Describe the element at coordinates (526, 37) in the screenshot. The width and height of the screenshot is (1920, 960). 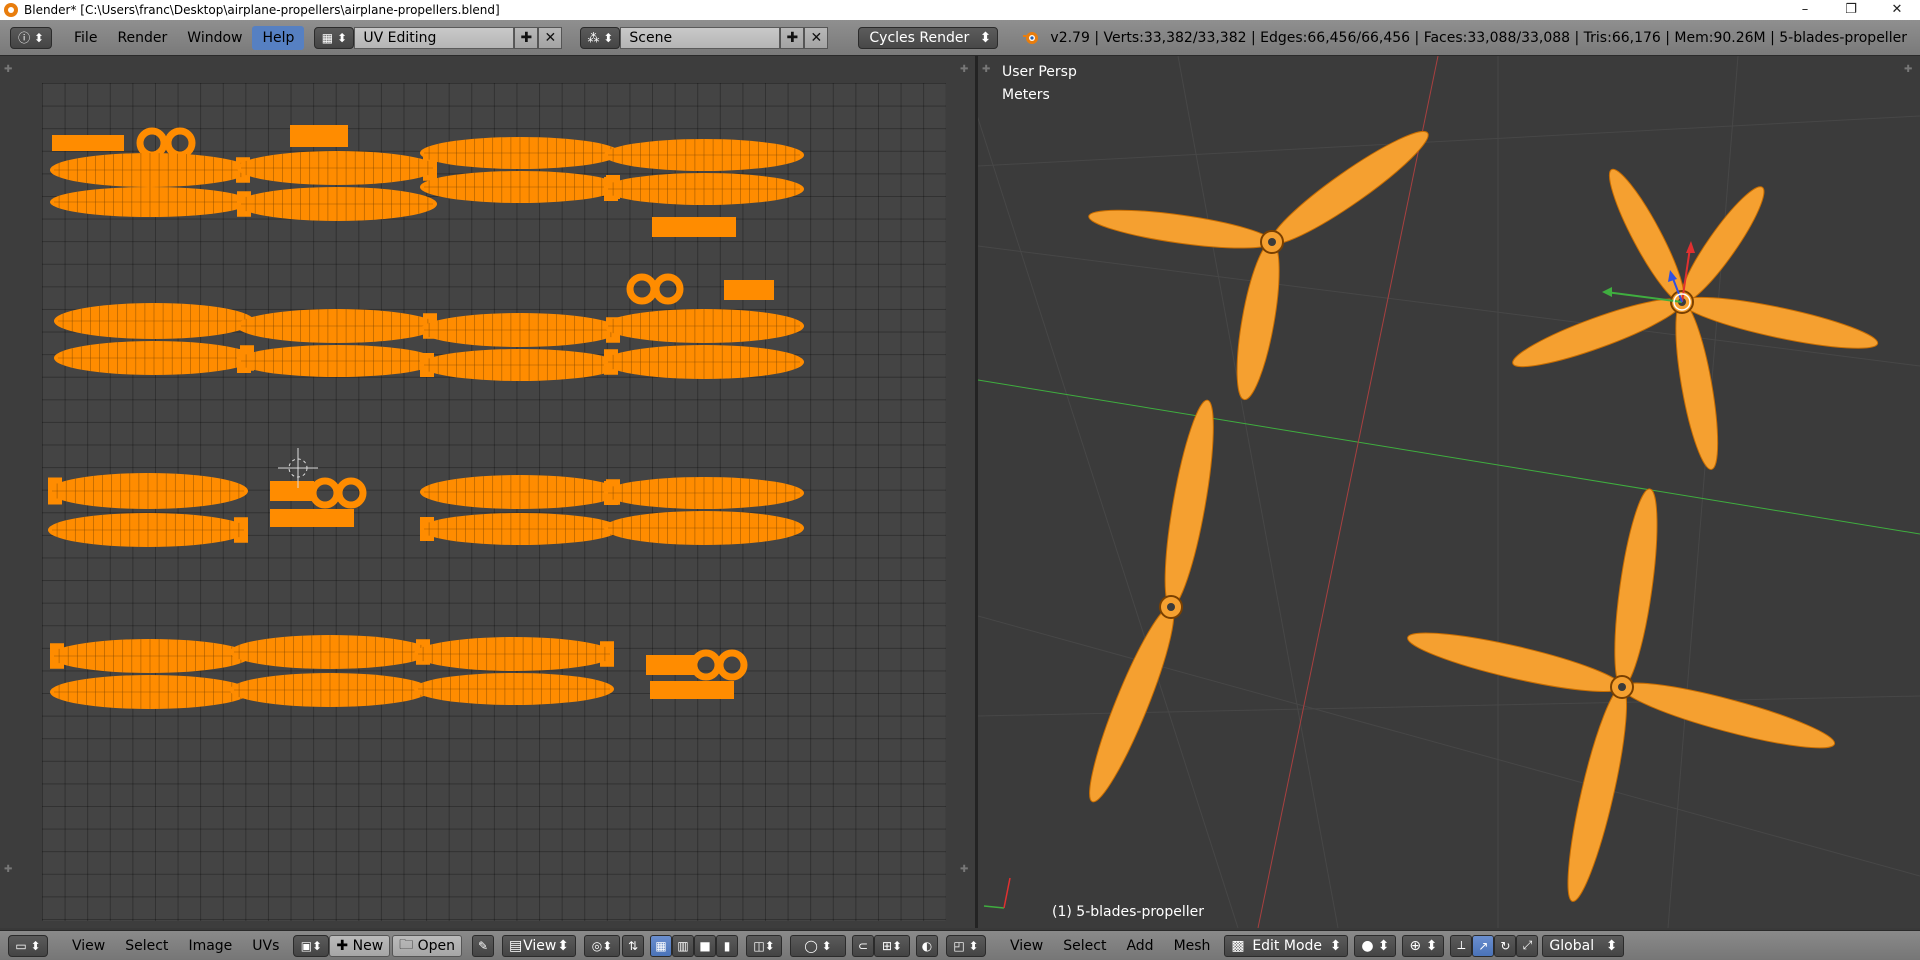
I see `add-screen-button: ✚` at that location.